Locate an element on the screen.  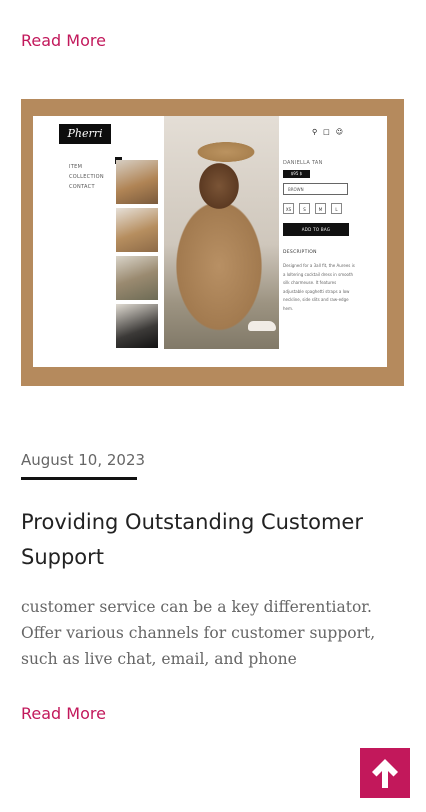
mockup-size-options: XS S M L is located at coordinates (312, 208).